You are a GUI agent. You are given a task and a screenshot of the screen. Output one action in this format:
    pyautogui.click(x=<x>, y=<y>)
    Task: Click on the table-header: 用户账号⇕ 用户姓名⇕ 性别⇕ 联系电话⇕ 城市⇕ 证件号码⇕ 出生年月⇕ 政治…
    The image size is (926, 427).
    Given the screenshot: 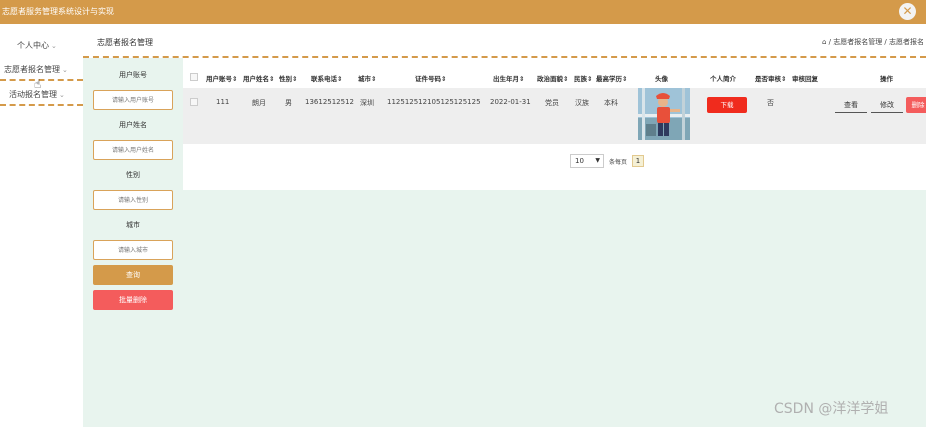 What is the action you would take?
    pyautogui.click(x=554, y=77)
    